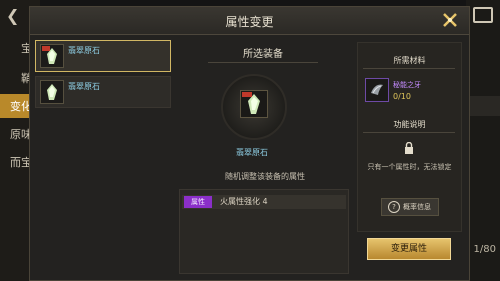 This screenshot has width=500, height=281. What do you see at coordinates (450, 20) in the screenshot?
I see `close-x-icon` at bounding box center [450, 20].